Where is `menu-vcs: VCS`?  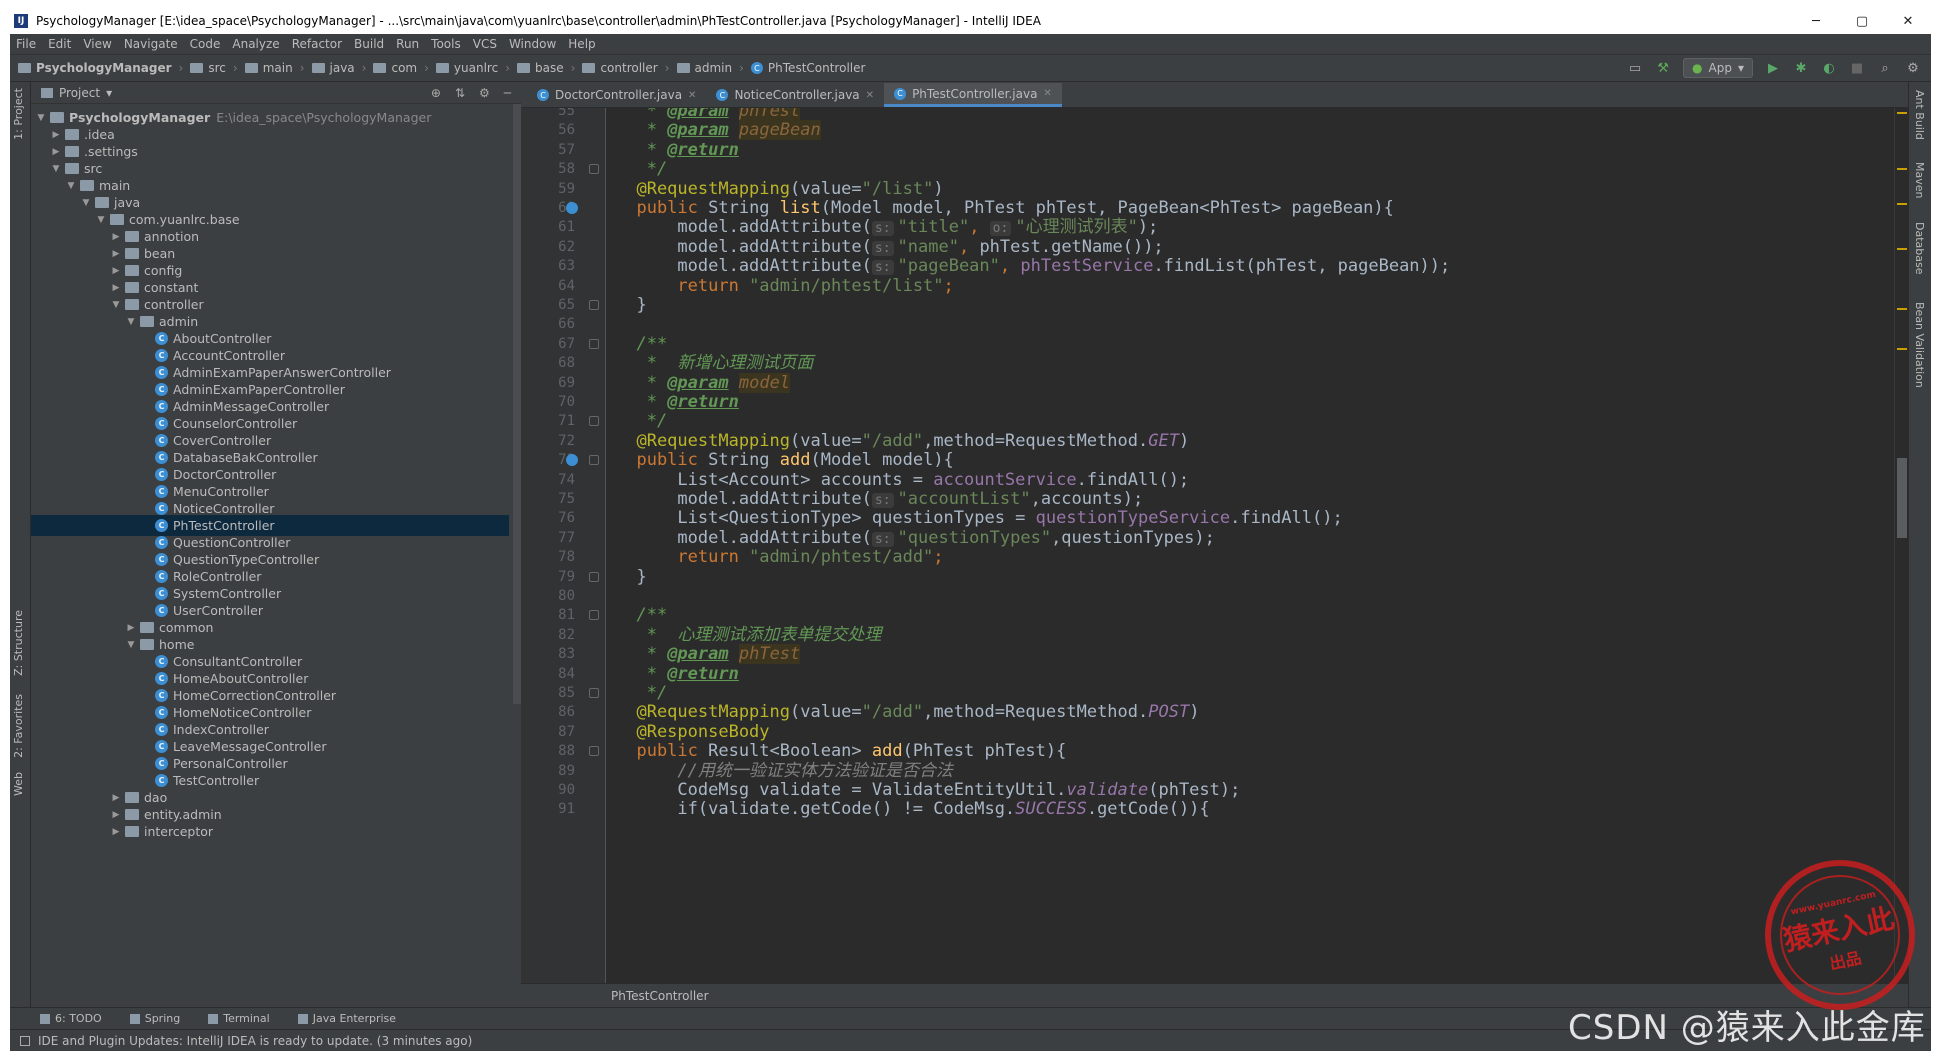 menu-vcs: VCS is located at coordinates (485, 44).